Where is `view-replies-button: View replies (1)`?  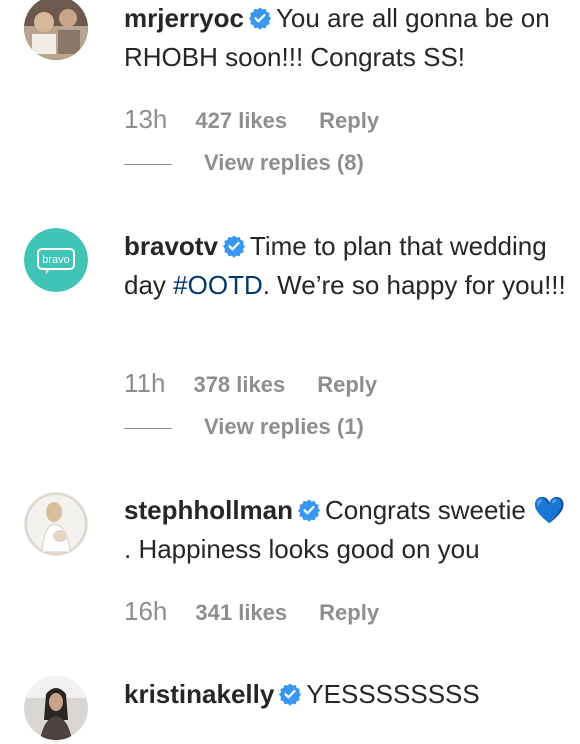 view-replies-button: View replies (1) is located at coordinates (244, 429).